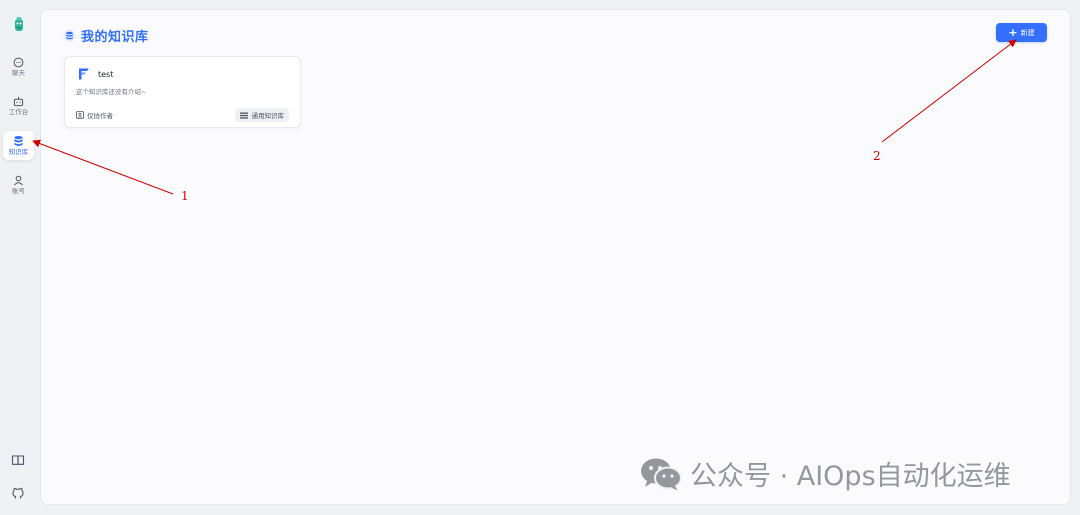  What do you see at coordinates (18, 492) in the screenshot?
I see `github-icon` at bounding box center [18, 492].